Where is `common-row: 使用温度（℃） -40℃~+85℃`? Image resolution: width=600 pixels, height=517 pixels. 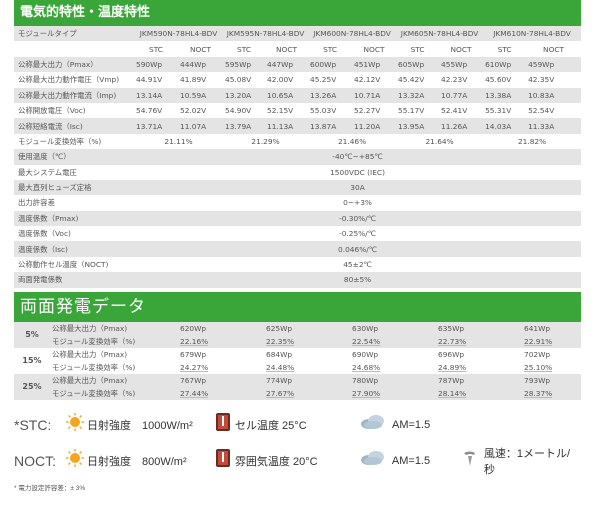
common-row: 使用温度（℃） -40℃~+85℃ is located at coordinates (298, 157).